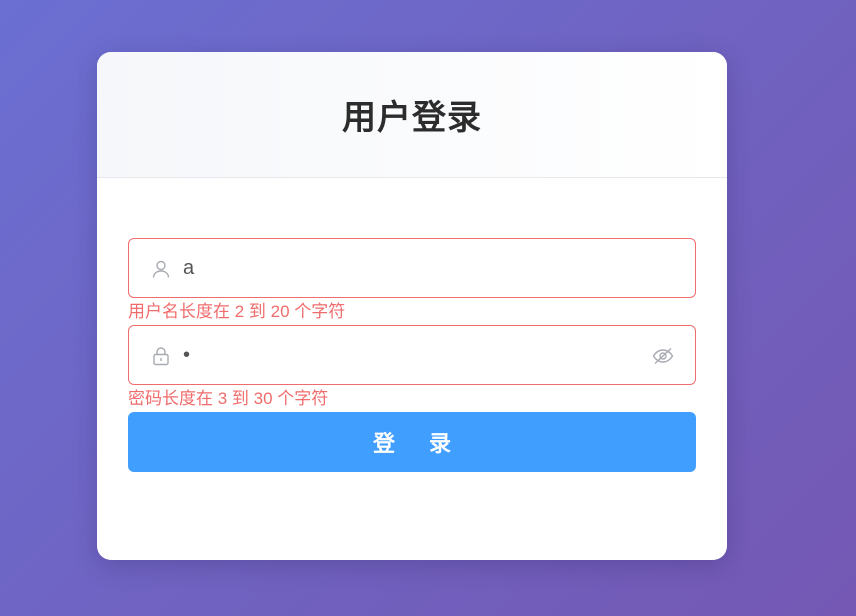 The height and width of the screenshot is (616, 856). I want to click on username-input, so click(412, 268).